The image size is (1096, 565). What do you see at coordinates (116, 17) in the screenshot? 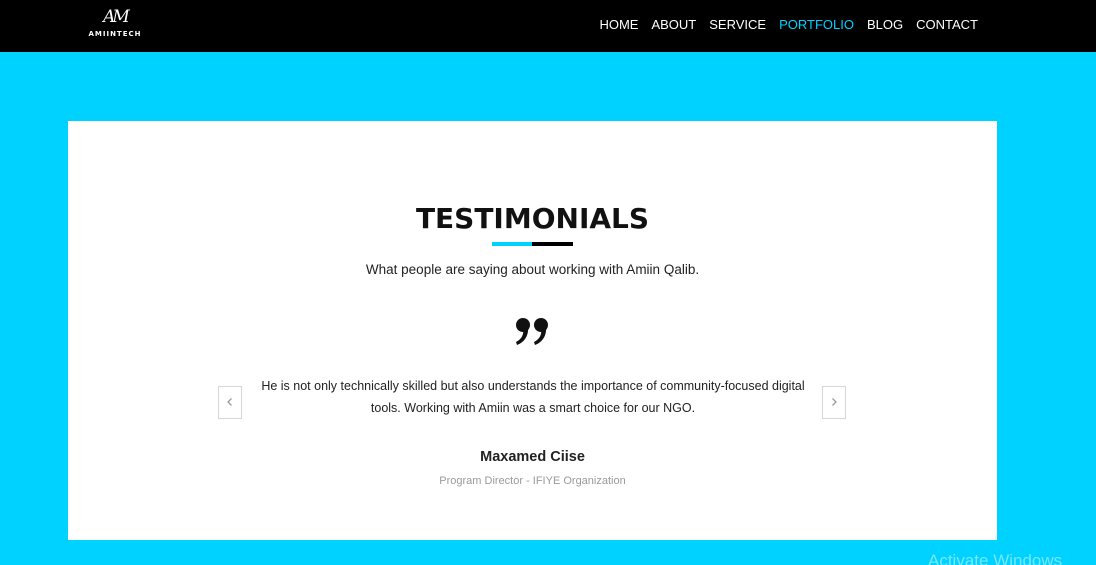
I see `logo-mark: AM` at bounding box center [116, 17].